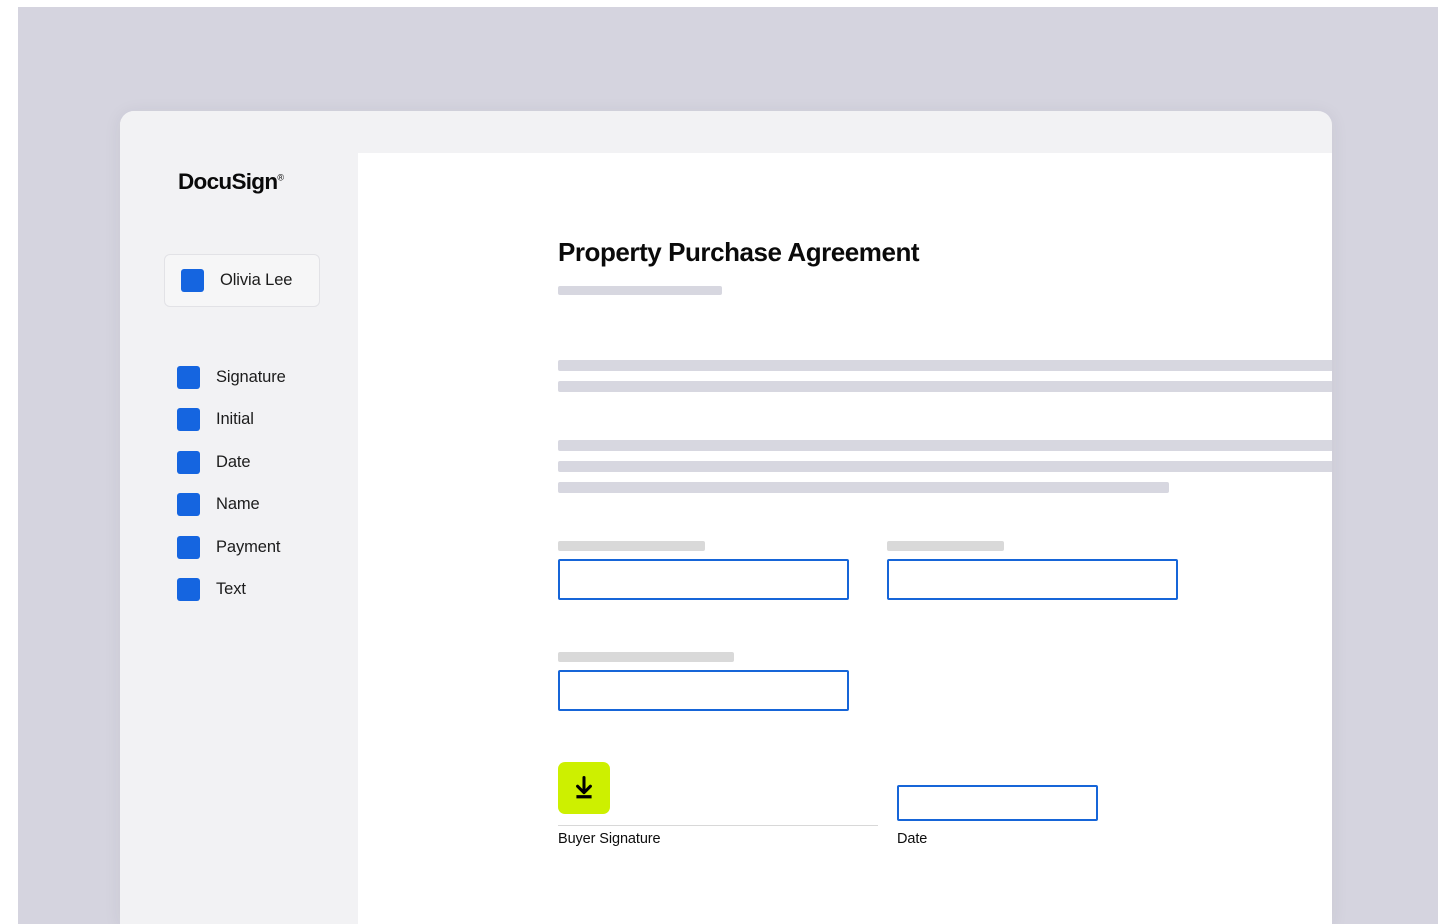 This screenshot has height=924, width=1456. Describe the element at coordinates (192, 280) in the screenshot. I see `recipient-color-swatch` at that location.